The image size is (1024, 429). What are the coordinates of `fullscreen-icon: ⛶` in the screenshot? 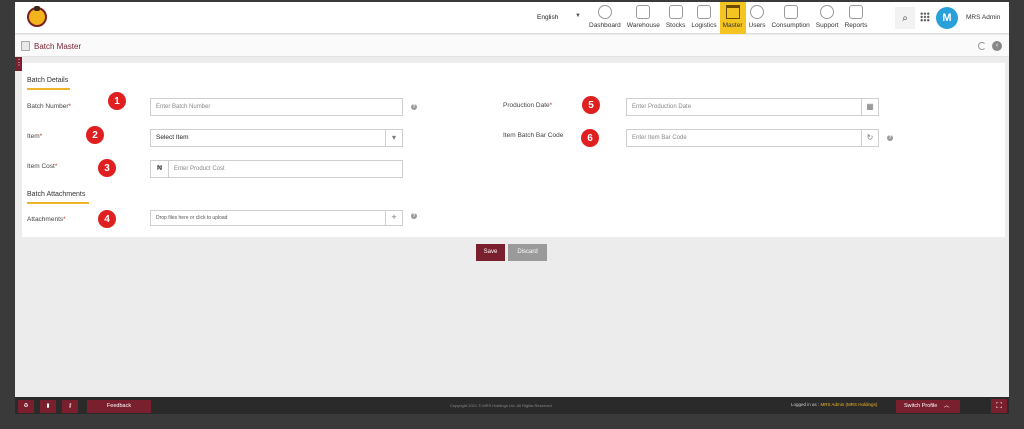 It's located at (999, 406).